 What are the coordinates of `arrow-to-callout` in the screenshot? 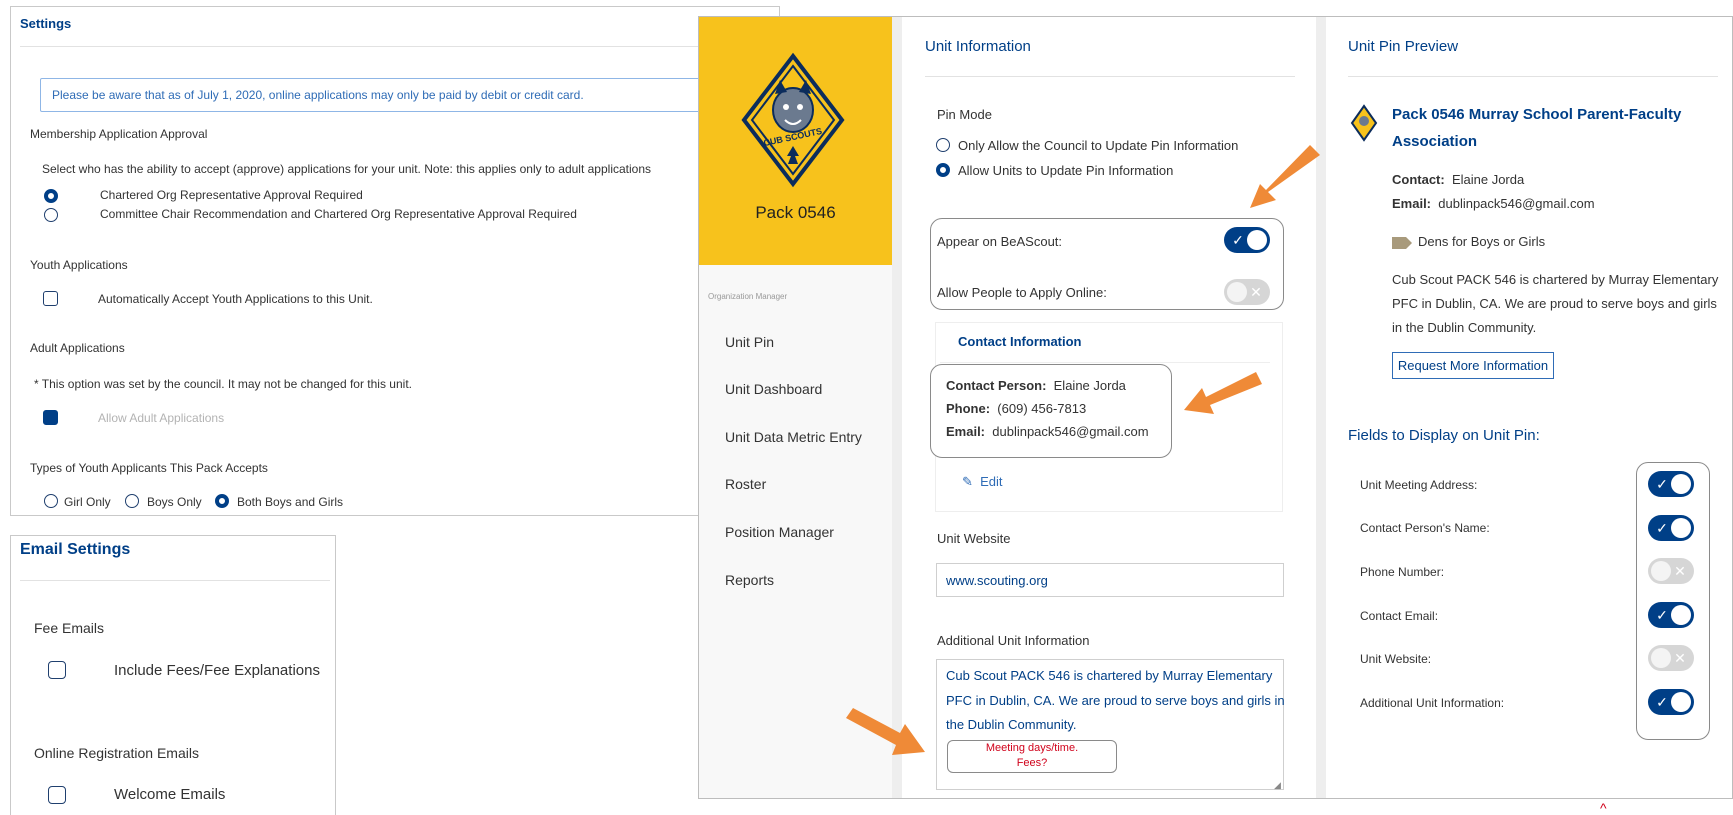 It's located at (885, 731).